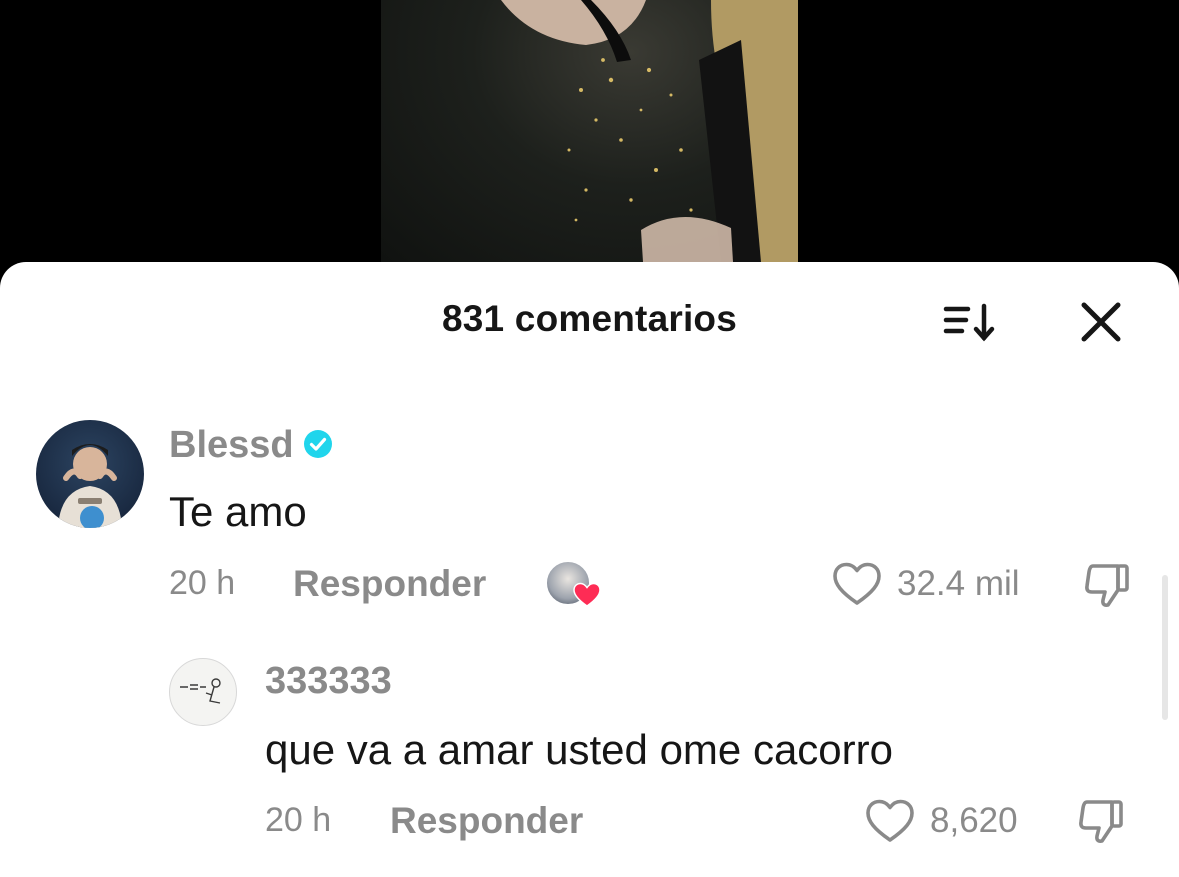 The height and width of the screenshot is (877, 1179). What do you see at coordinates (238, 511) in the screenshot?
I see `comment-text: Te amo` at bounding box center [238, 511].